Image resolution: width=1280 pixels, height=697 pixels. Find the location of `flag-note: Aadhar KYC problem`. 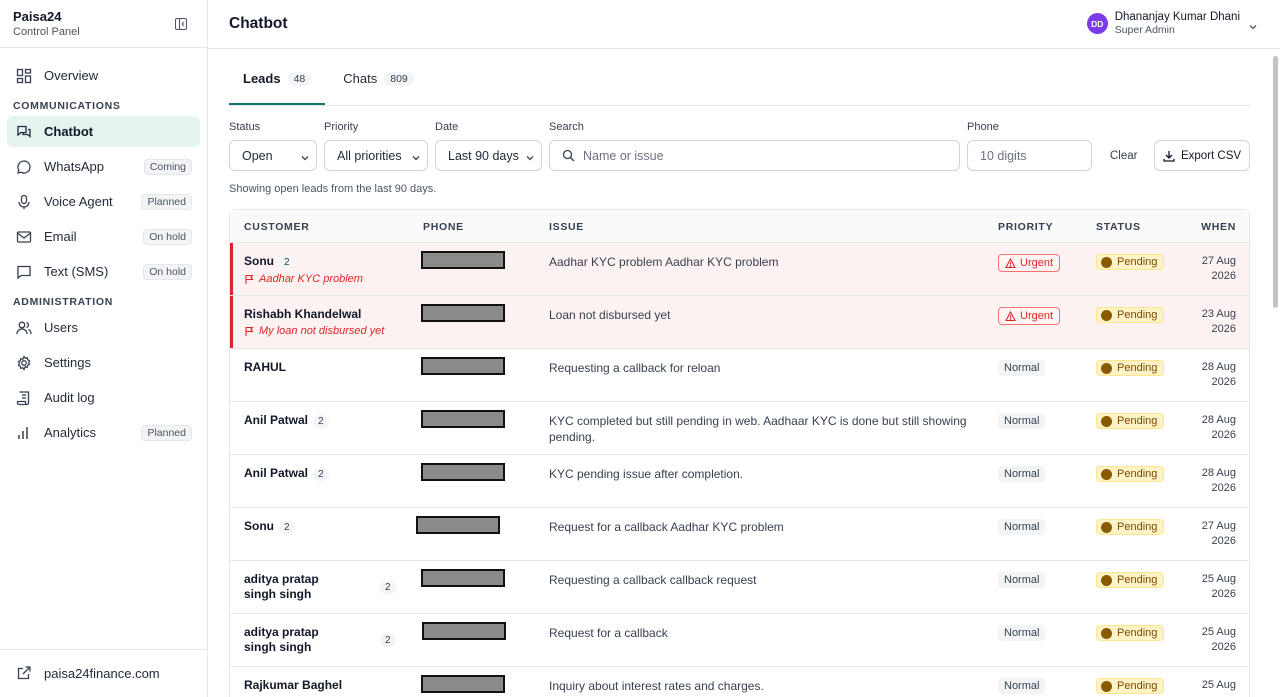

flag-note: Aadhar KYC problem is located at coordinates (303, 279).